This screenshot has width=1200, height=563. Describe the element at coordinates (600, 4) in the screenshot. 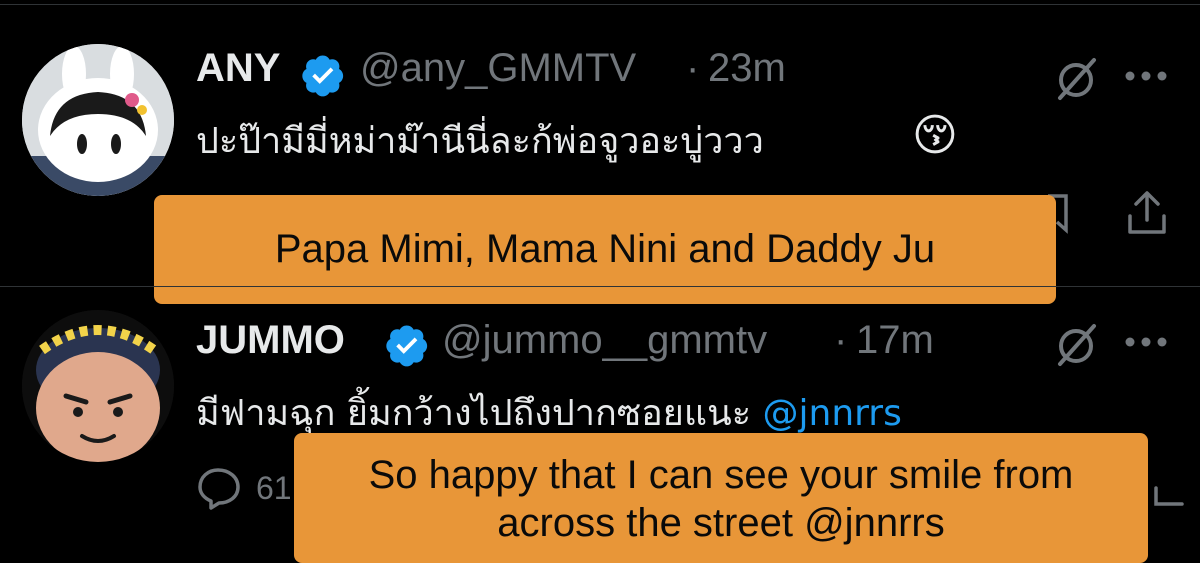

I see `top-divider` at that location.